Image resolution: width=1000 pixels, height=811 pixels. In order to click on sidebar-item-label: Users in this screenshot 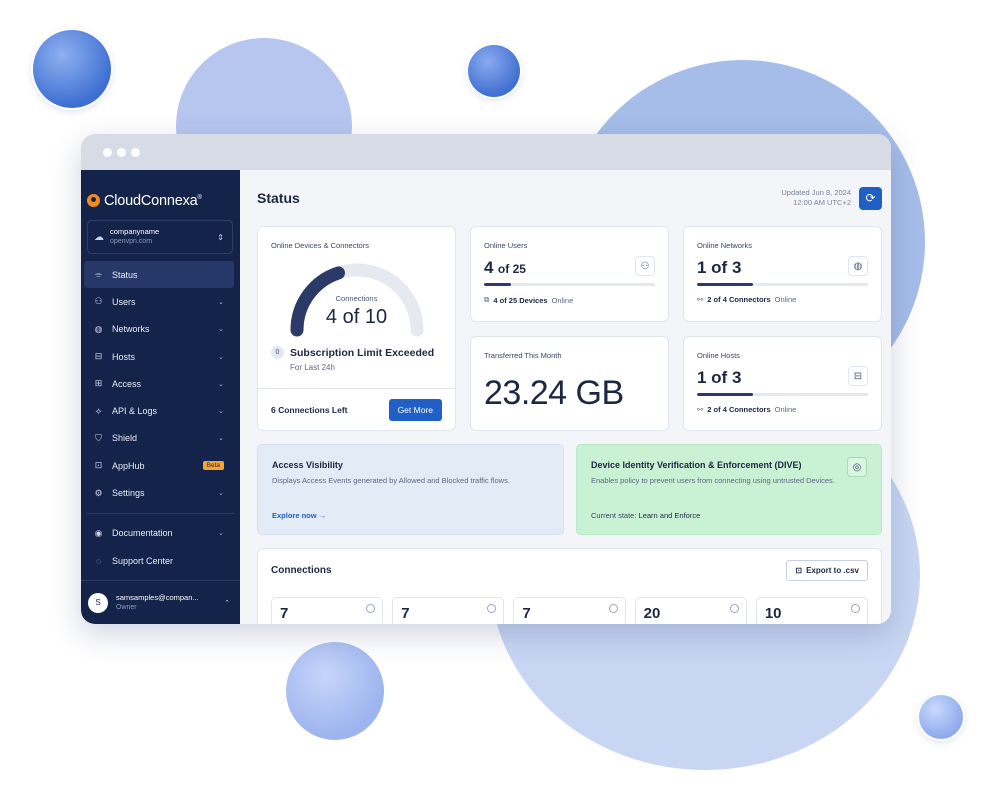, I will do `click(124, 301)`.